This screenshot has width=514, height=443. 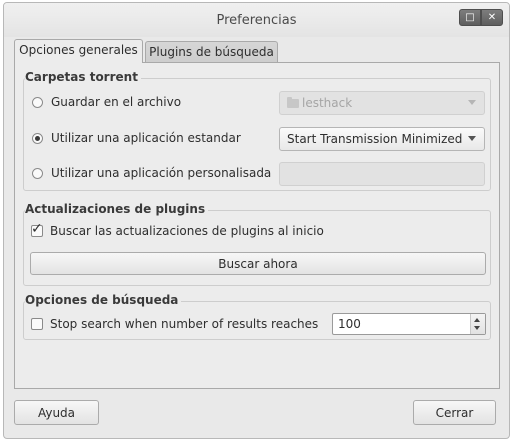 I want to click on standard-app-combobox-value: Start Transmission Minimized, so click(x=375, y=139).